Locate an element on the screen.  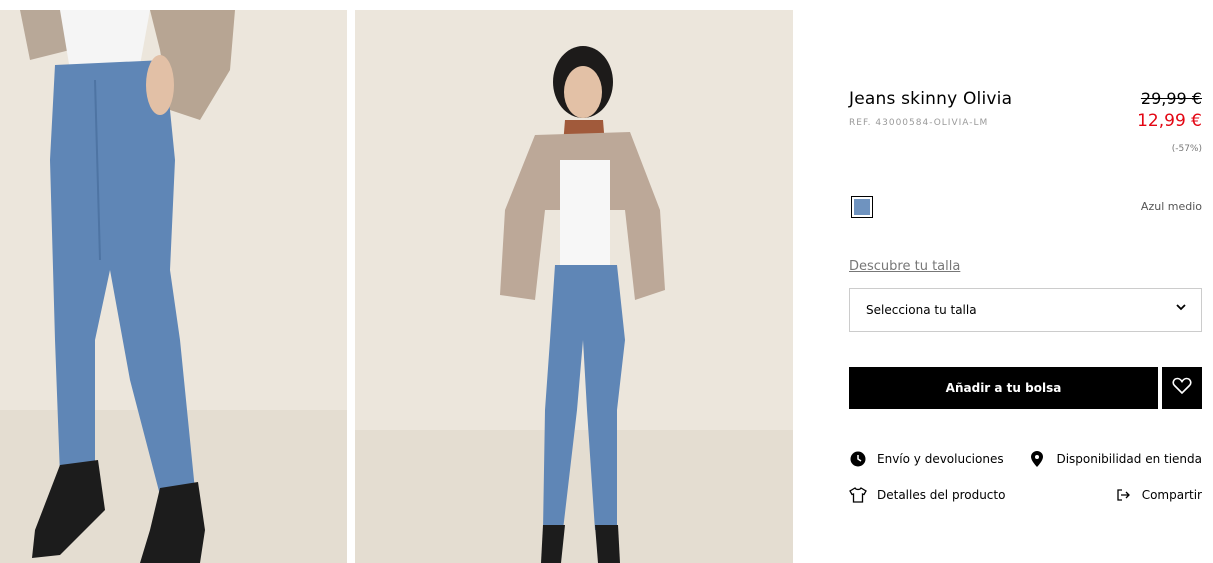
size-guide-link: Descubre tu talla is located at coordinates (904, 266).